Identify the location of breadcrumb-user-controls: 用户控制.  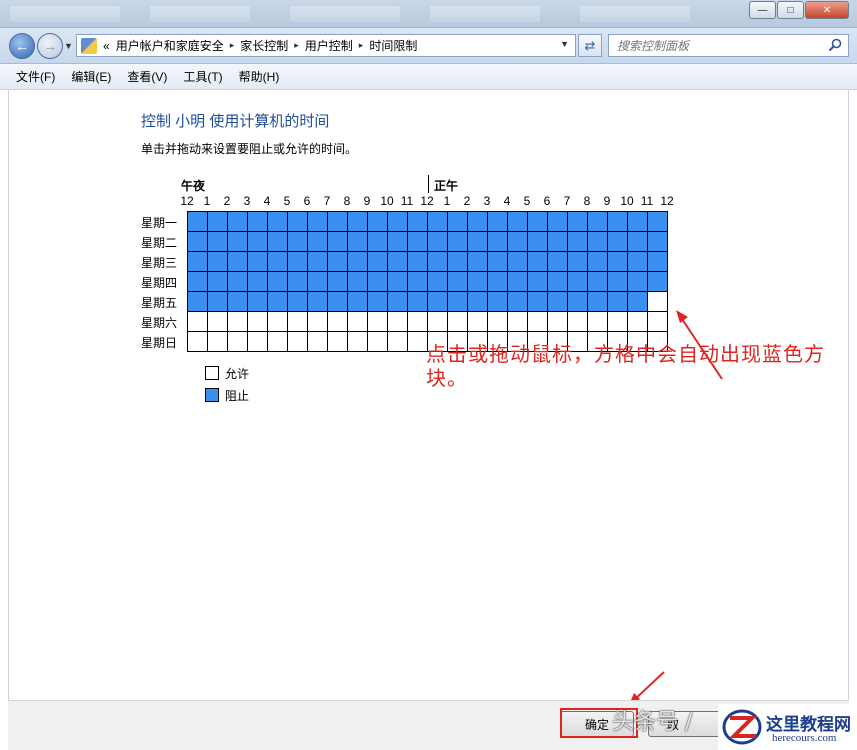
(329, 45).